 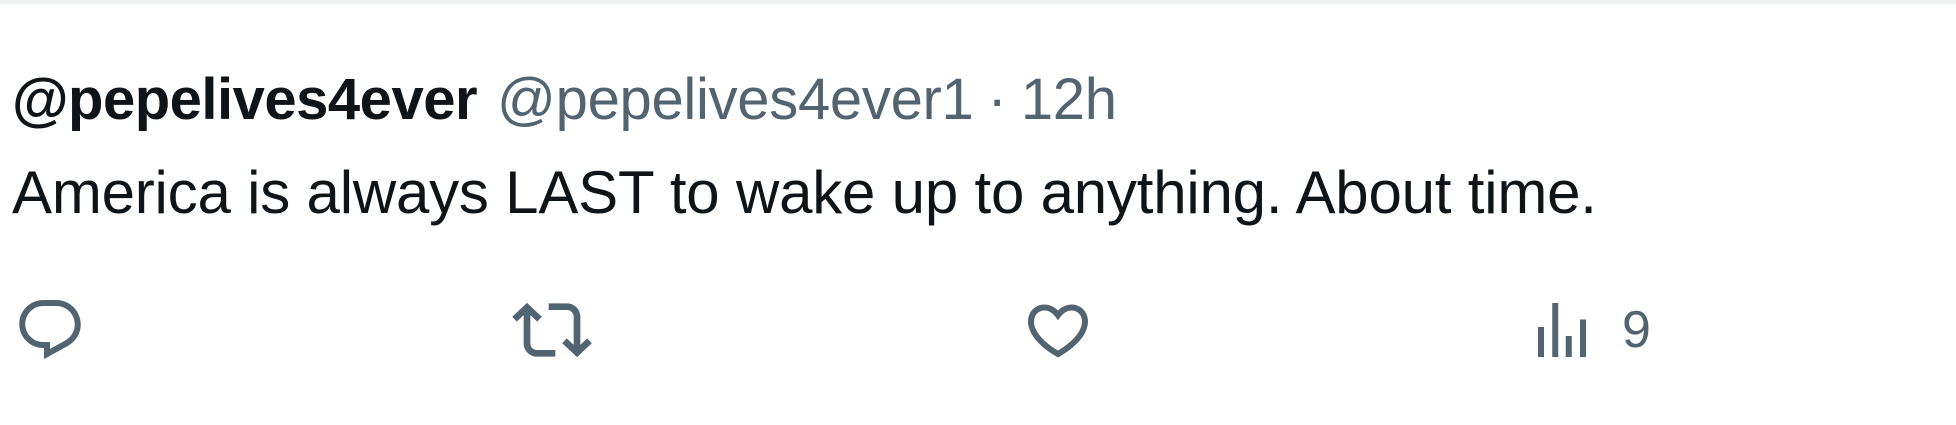 What do you see at coordinates (1562, 330) in the screenshot?
I see `views-icon` at bounding box center [1562, 330].